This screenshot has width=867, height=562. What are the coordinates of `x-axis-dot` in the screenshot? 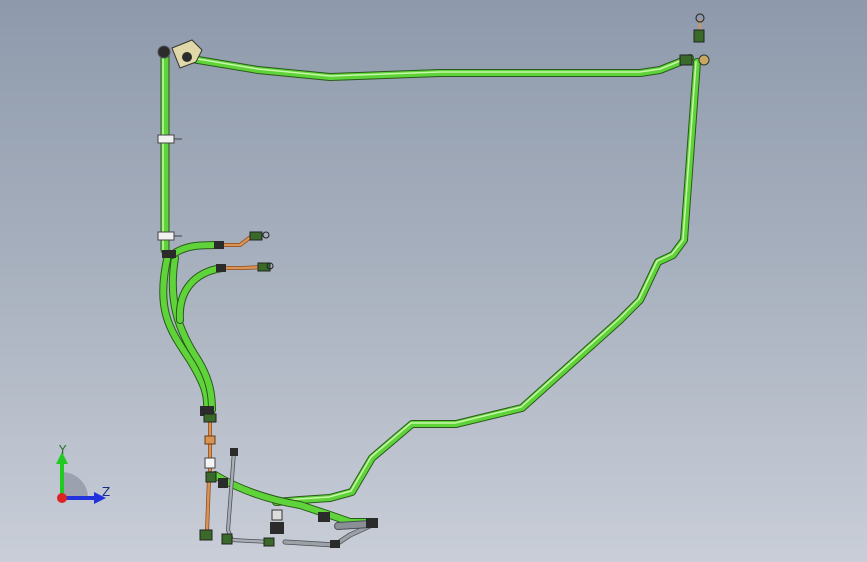 It's located at (62, 498).